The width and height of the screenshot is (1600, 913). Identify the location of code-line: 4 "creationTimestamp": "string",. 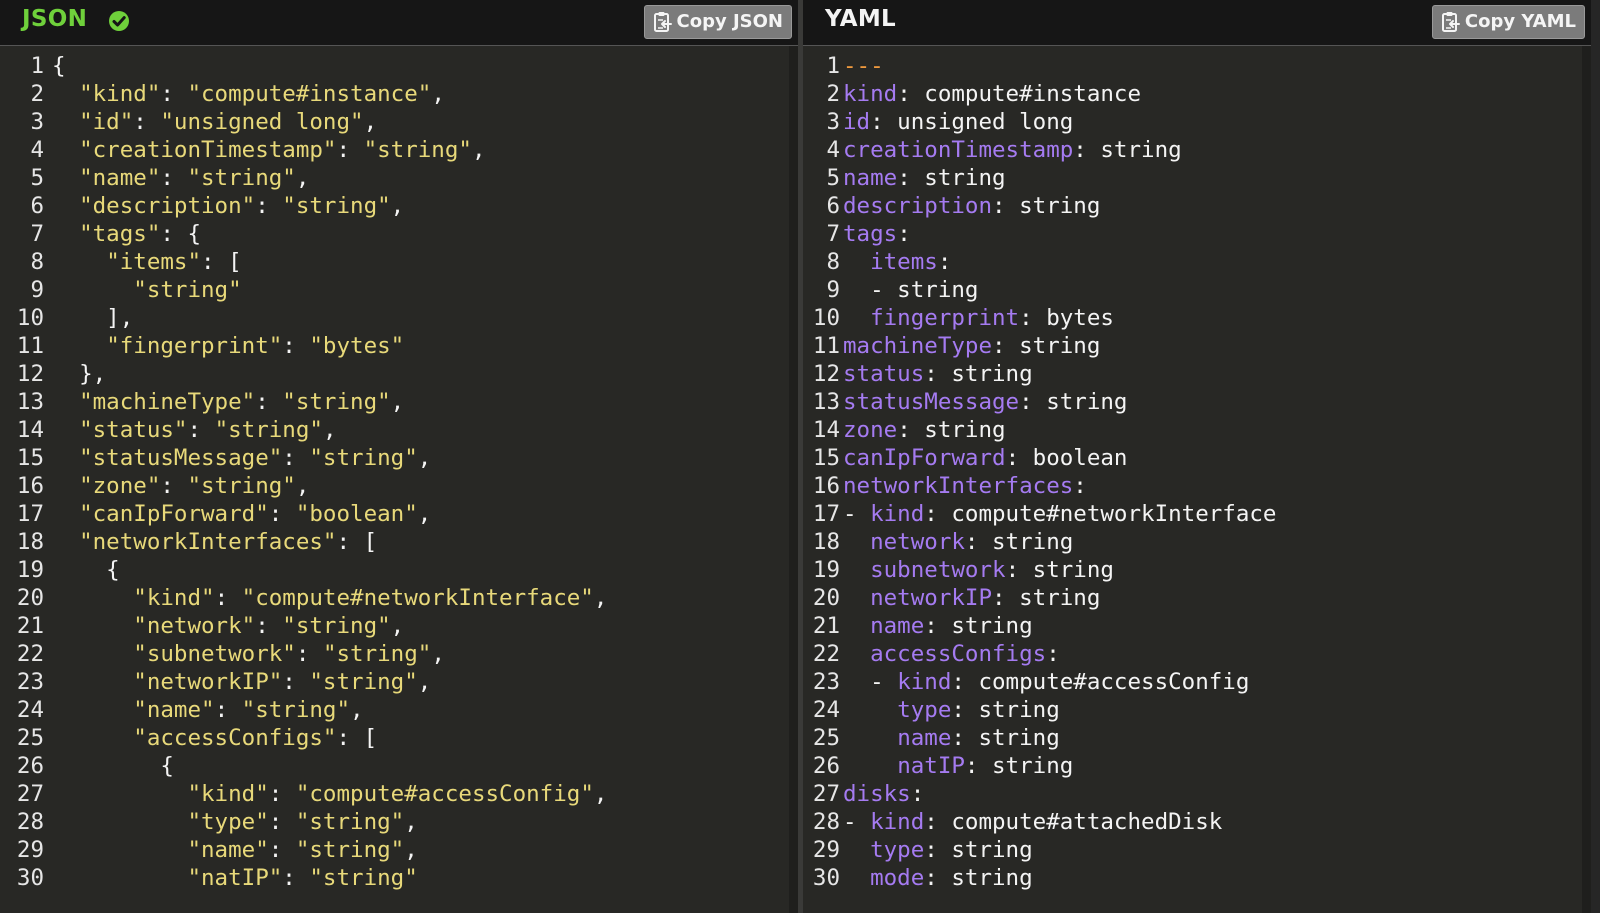
(394, 150).